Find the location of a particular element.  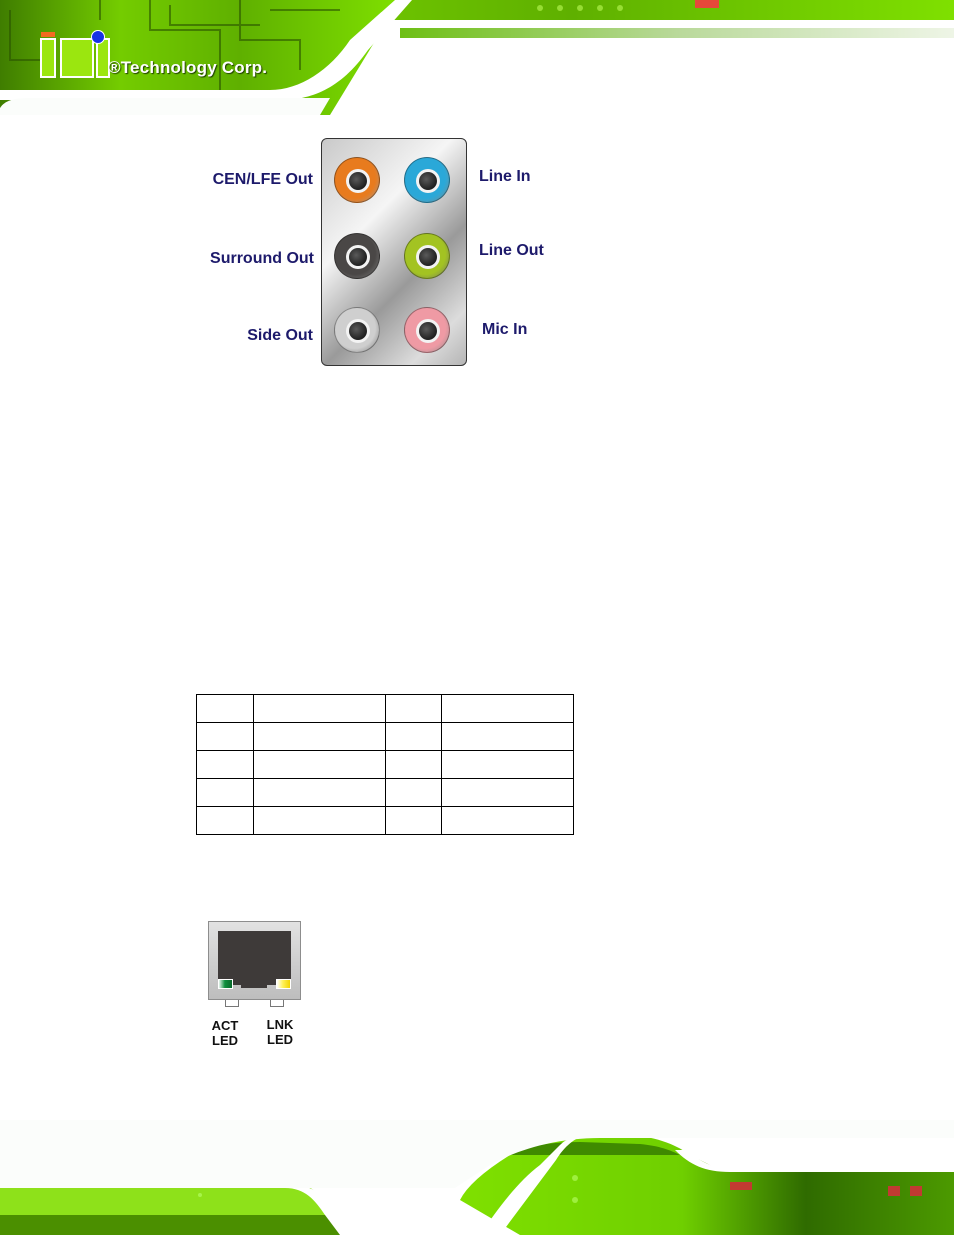

mic-in-jack is located at coordinates (427, 330).